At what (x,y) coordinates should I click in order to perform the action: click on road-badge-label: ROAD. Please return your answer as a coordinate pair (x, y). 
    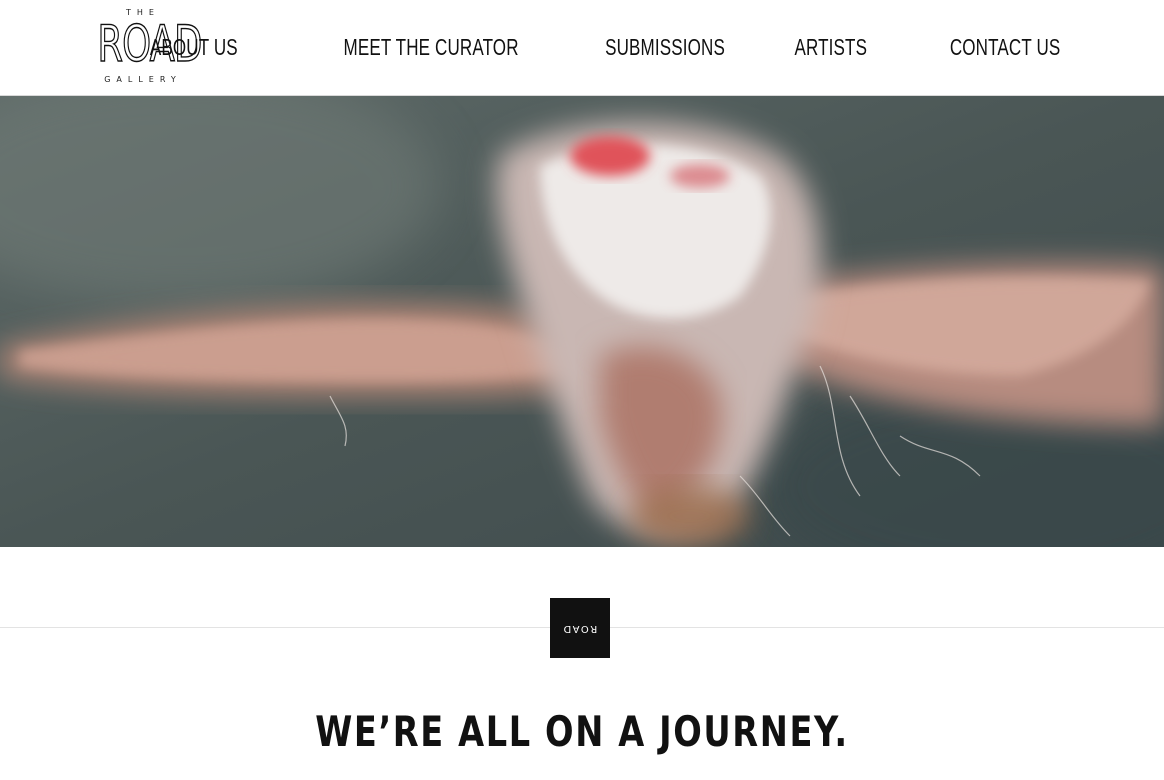
    Looking at the image, I should click on (580, 628).